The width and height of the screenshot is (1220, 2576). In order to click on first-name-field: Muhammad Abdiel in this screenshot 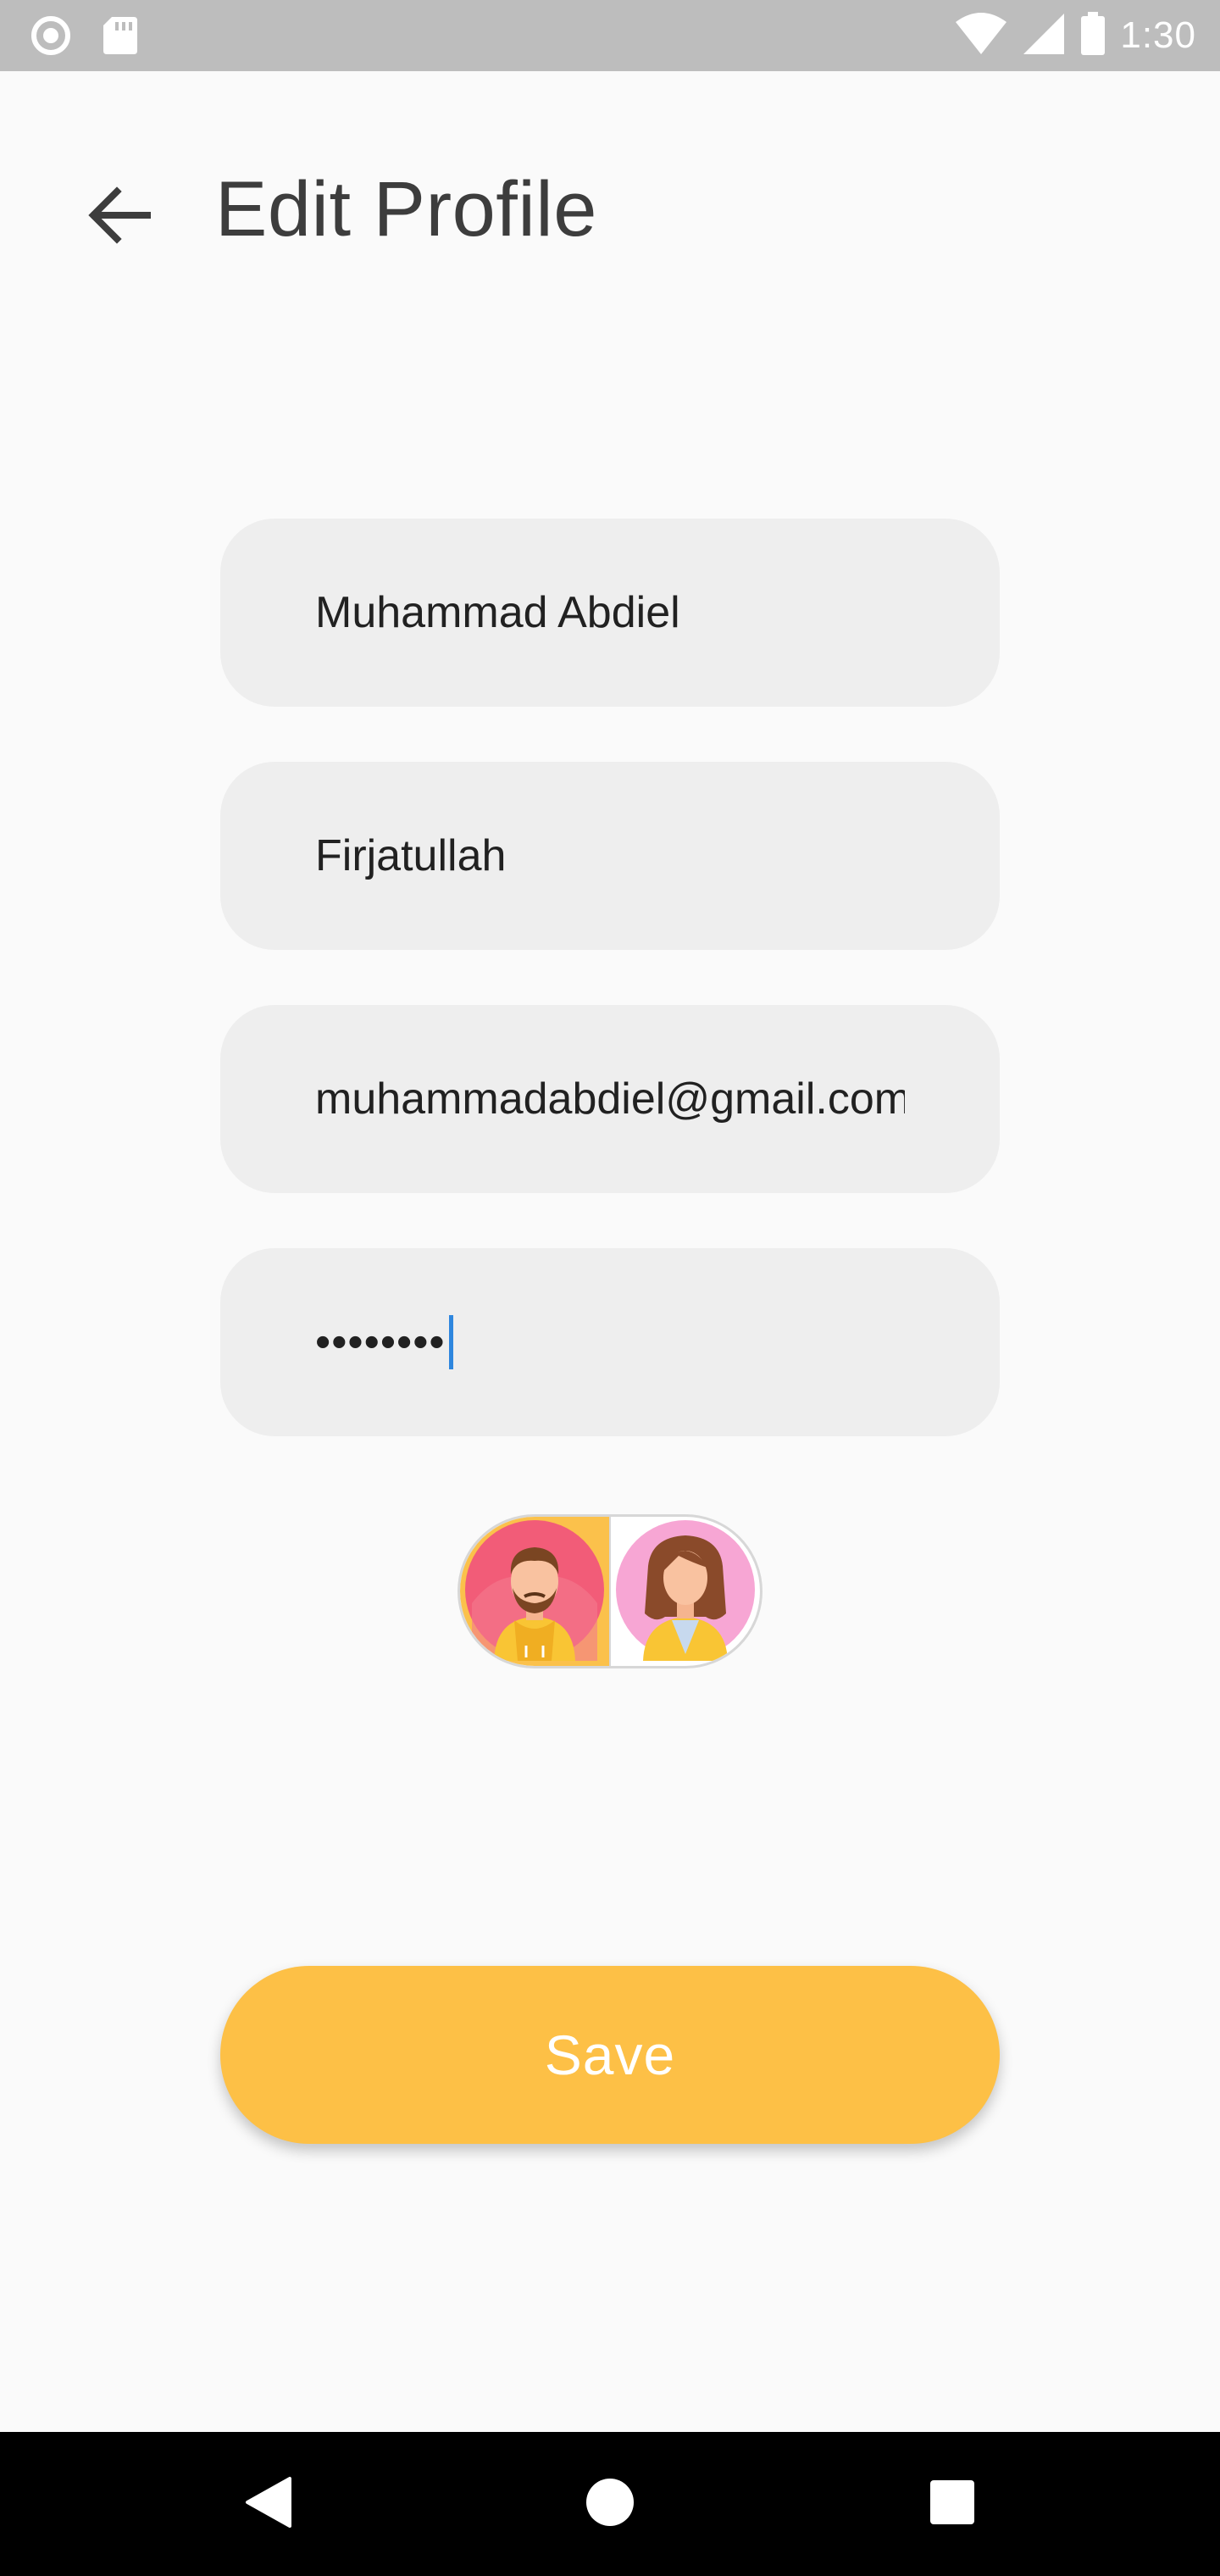, I will do `click(610, 613)`.